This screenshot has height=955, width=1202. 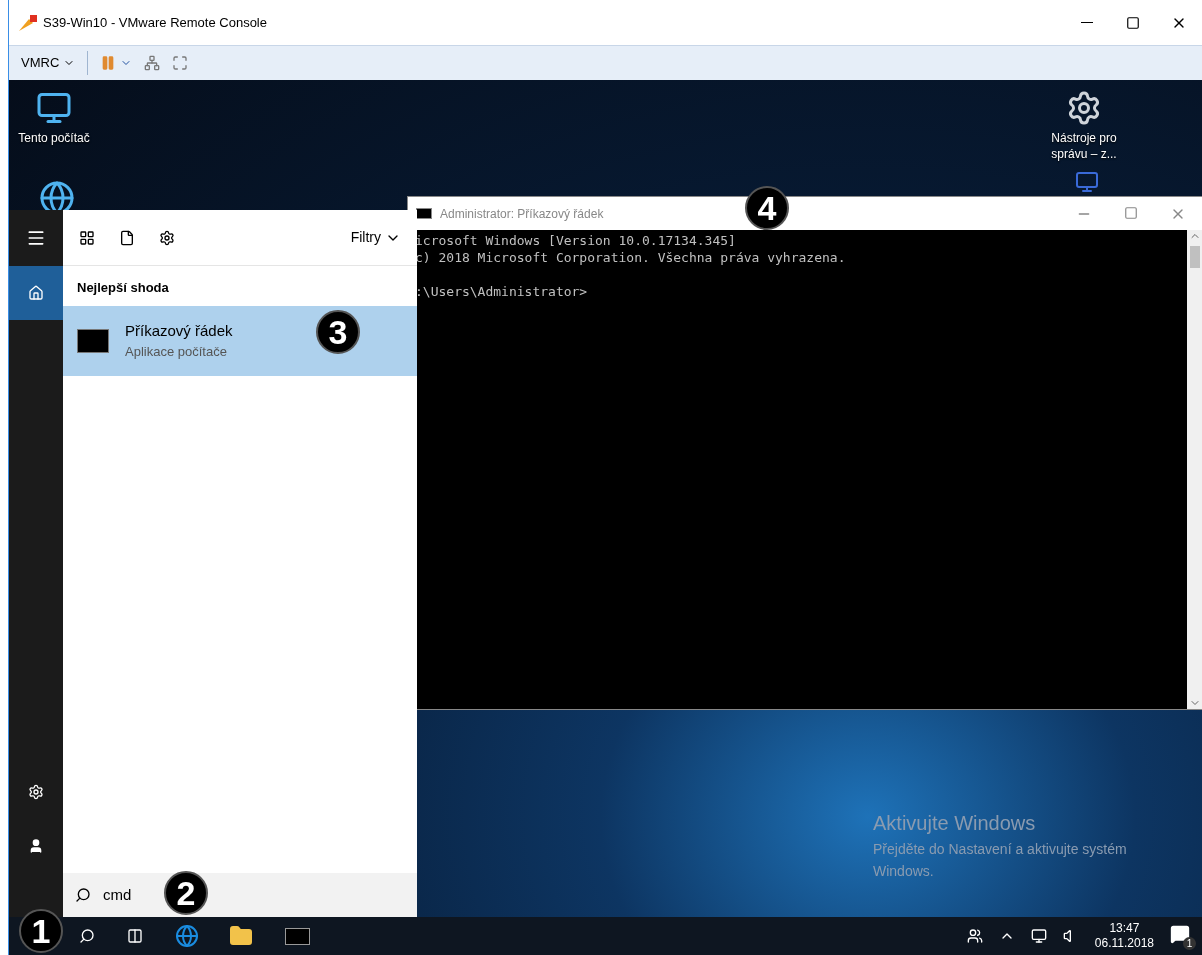 What do you see at coordinates (36, 846) in the screenshot?
I see `user-icon` at bounding box center [36, 846].